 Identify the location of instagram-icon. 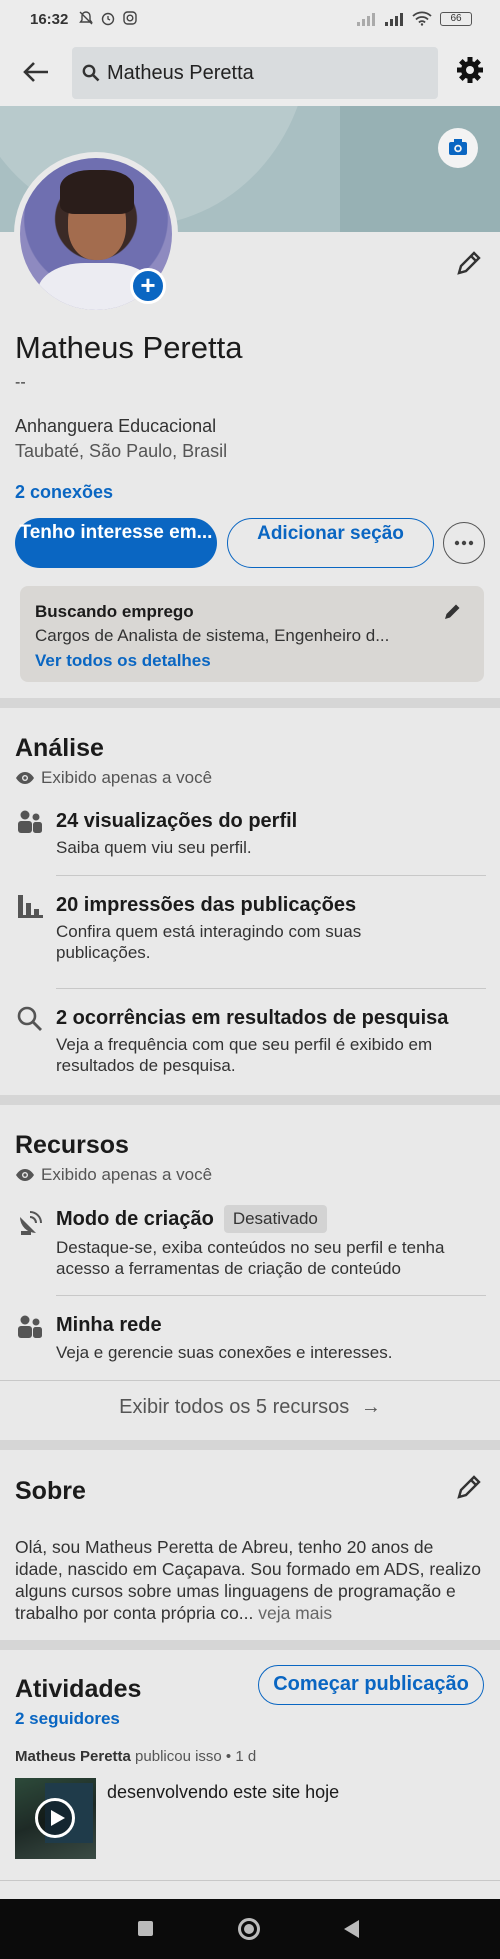
(130, 18).